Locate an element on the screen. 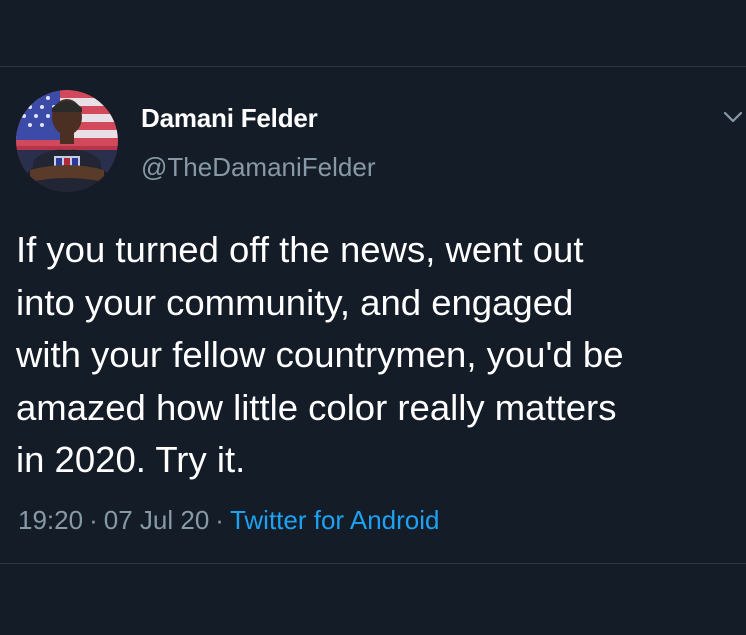 The width and height of the screenshot is (746, 635). tweet-date: 07 Jul 20 is located at coordinates (157, 520).